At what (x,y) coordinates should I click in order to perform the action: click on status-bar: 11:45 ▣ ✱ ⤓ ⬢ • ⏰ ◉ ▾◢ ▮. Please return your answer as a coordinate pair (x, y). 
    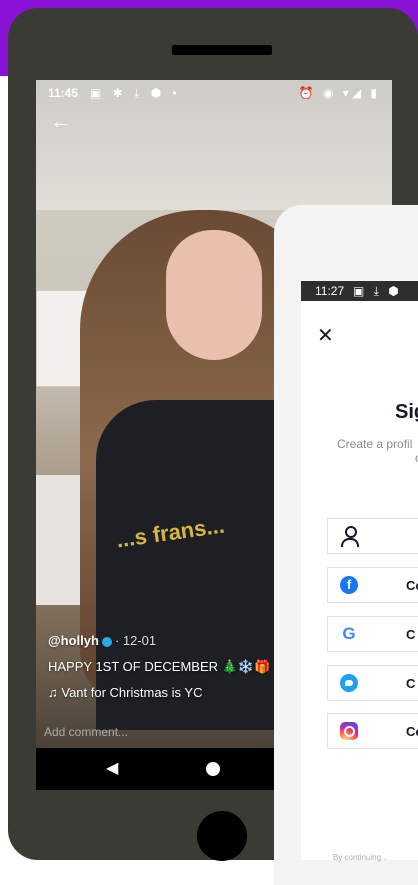
    Looking at the image, I should click on (214, 94).